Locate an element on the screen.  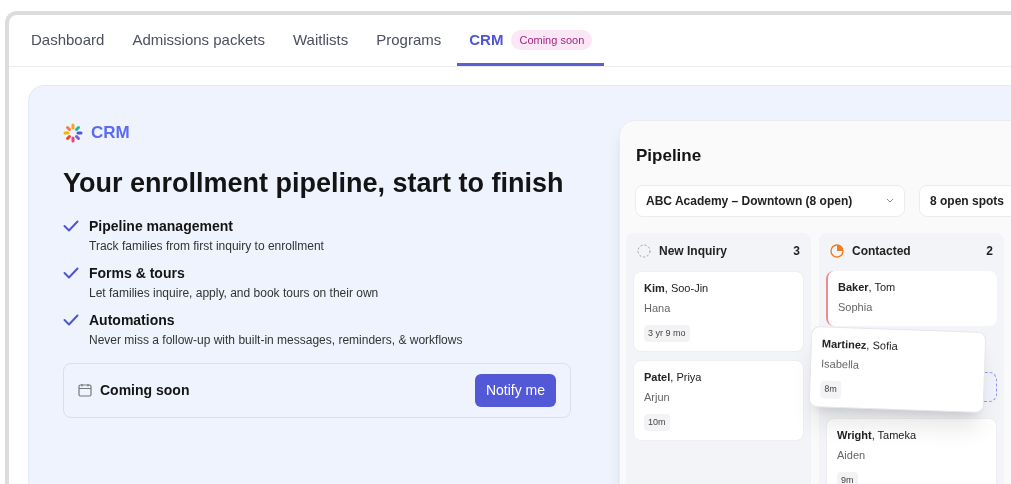
family-name: Patel, Priya is located at coordinates (673, 376).